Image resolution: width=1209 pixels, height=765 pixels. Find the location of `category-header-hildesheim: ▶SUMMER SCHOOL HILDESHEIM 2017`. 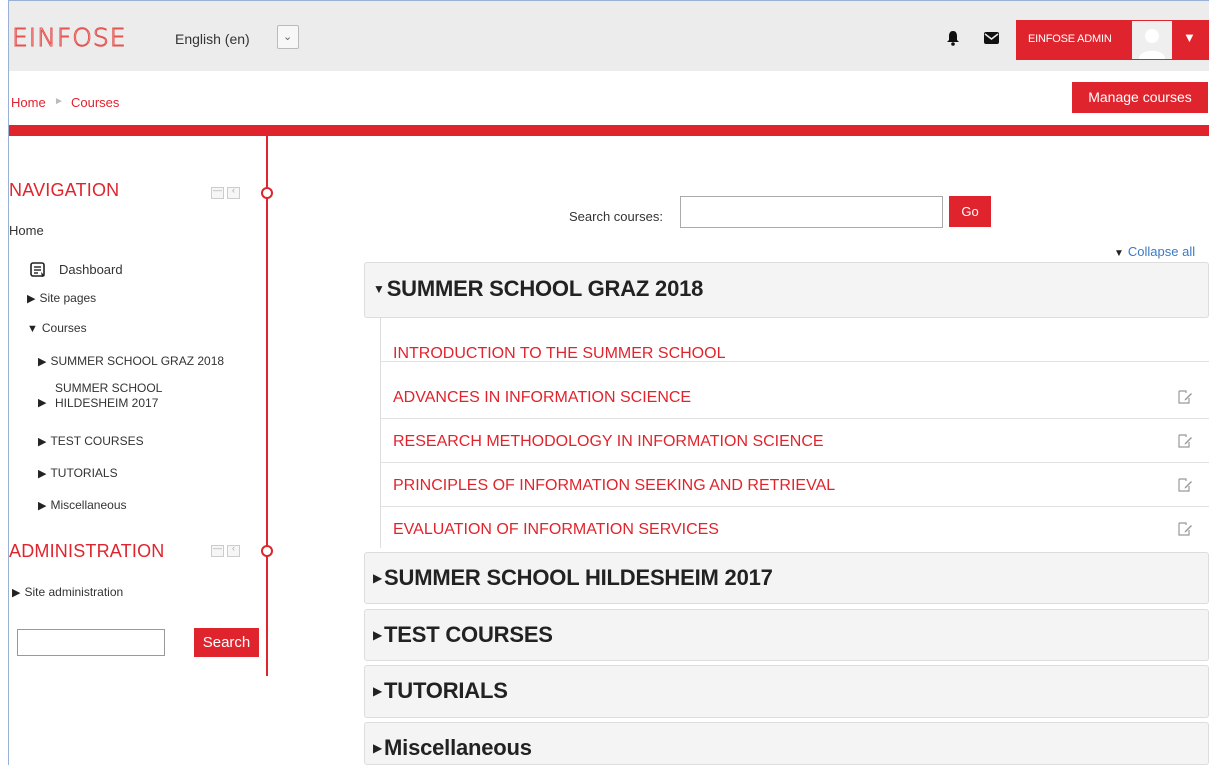

category-header-hildesheim: ▶SUMMER SCHOOL HILDESHEIM 2017 is located at coordinates (786, 578).